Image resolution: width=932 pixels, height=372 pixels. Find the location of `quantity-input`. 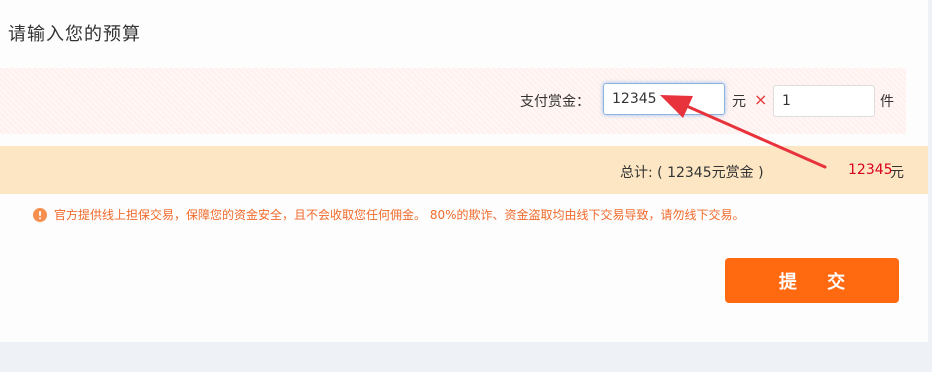

quantity-input is located at coordinates (824, 101).